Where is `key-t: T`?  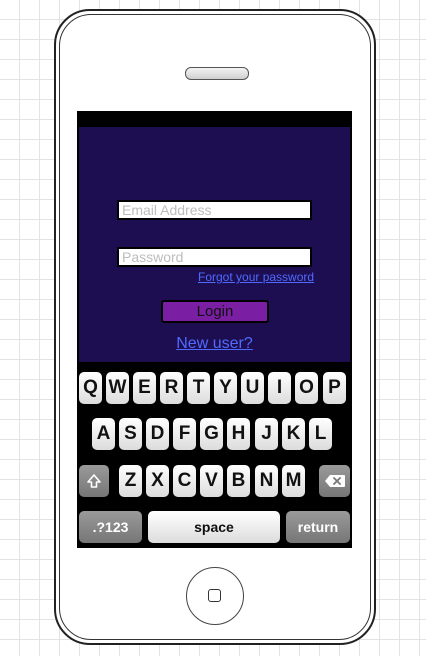
key-t: T is located at coordinates (198, 388).